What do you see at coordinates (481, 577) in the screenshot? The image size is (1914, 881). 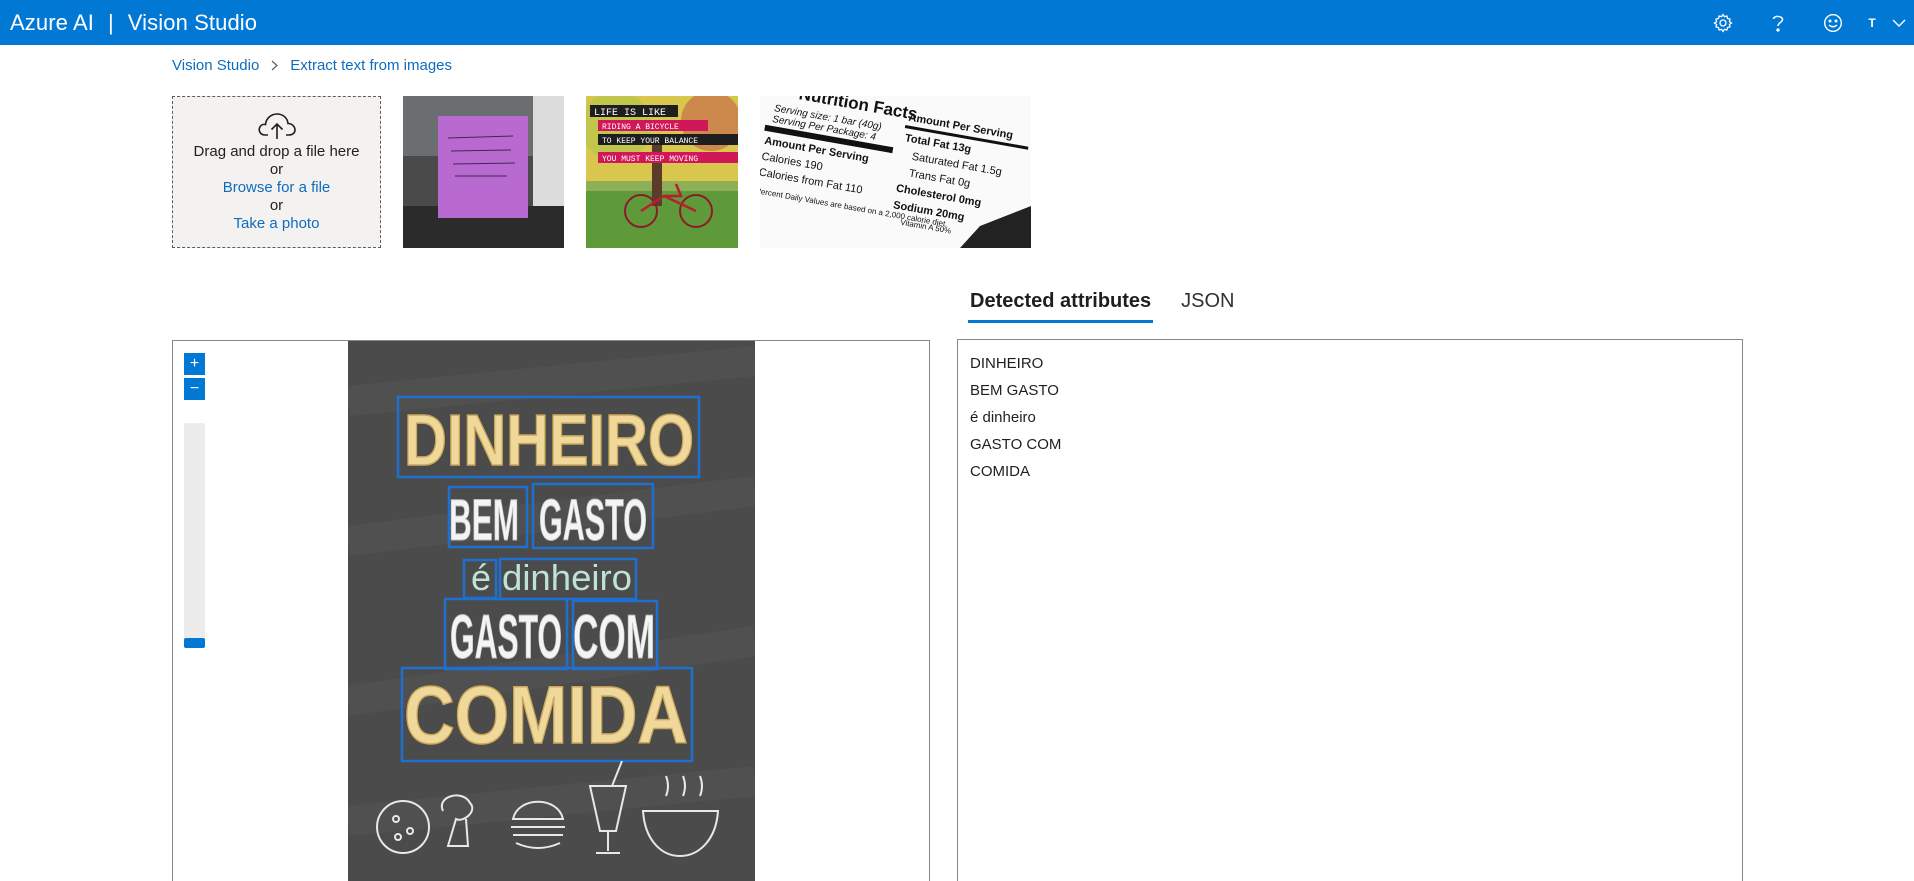 I see `poster-word: é` at bounding box center [481, 577].